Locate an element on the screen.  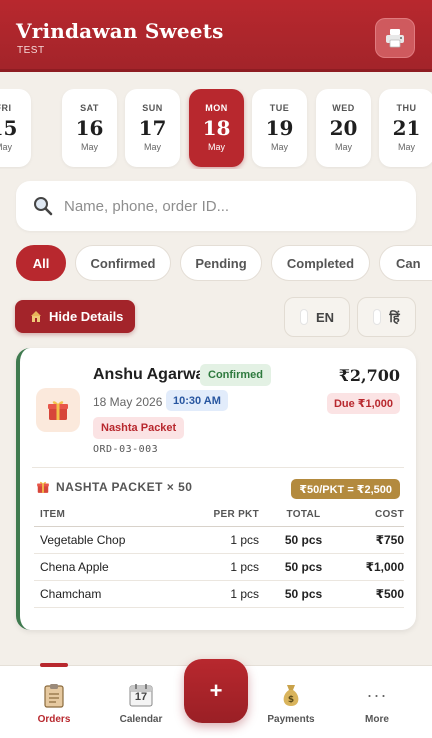
language-hi-label: हिं is located at coordinates (394, 317).